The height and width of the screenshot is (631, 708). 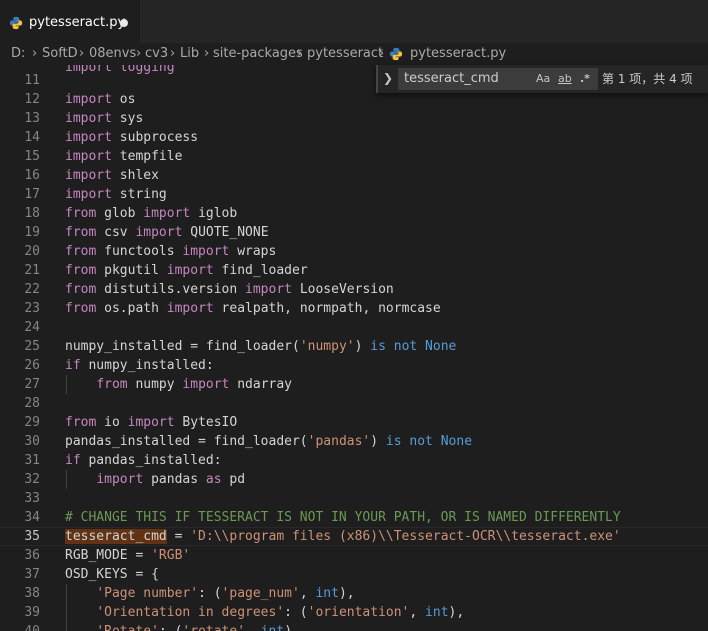 What do you see at coordinates (151, 460) in the screenshot?
I see `code-token: pandas_installed:` at bounding box center [151, 460].